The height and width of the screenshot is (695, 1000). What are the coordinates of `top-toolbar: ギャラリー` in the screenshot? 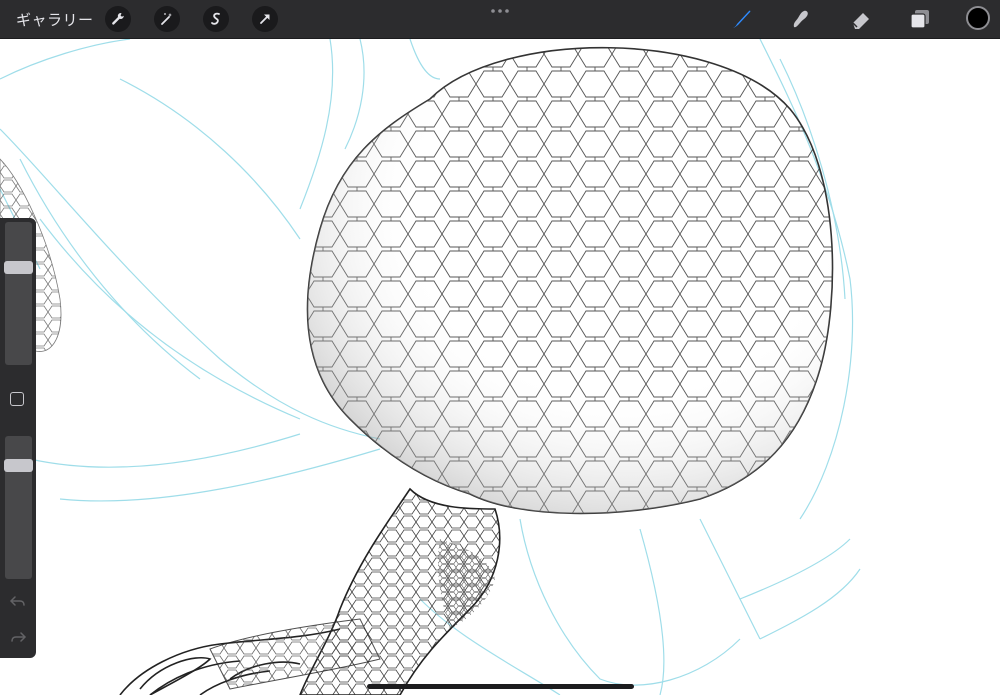 It's located at (500, 19).